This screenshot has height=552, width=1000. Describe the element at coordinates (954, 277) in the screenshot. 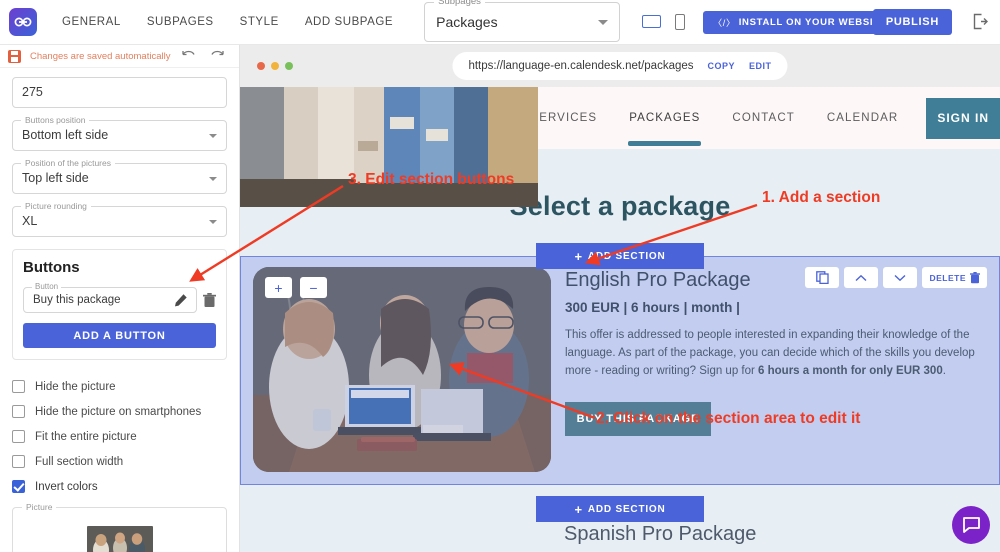

I see `delete-section-button: DELETE` at that location.